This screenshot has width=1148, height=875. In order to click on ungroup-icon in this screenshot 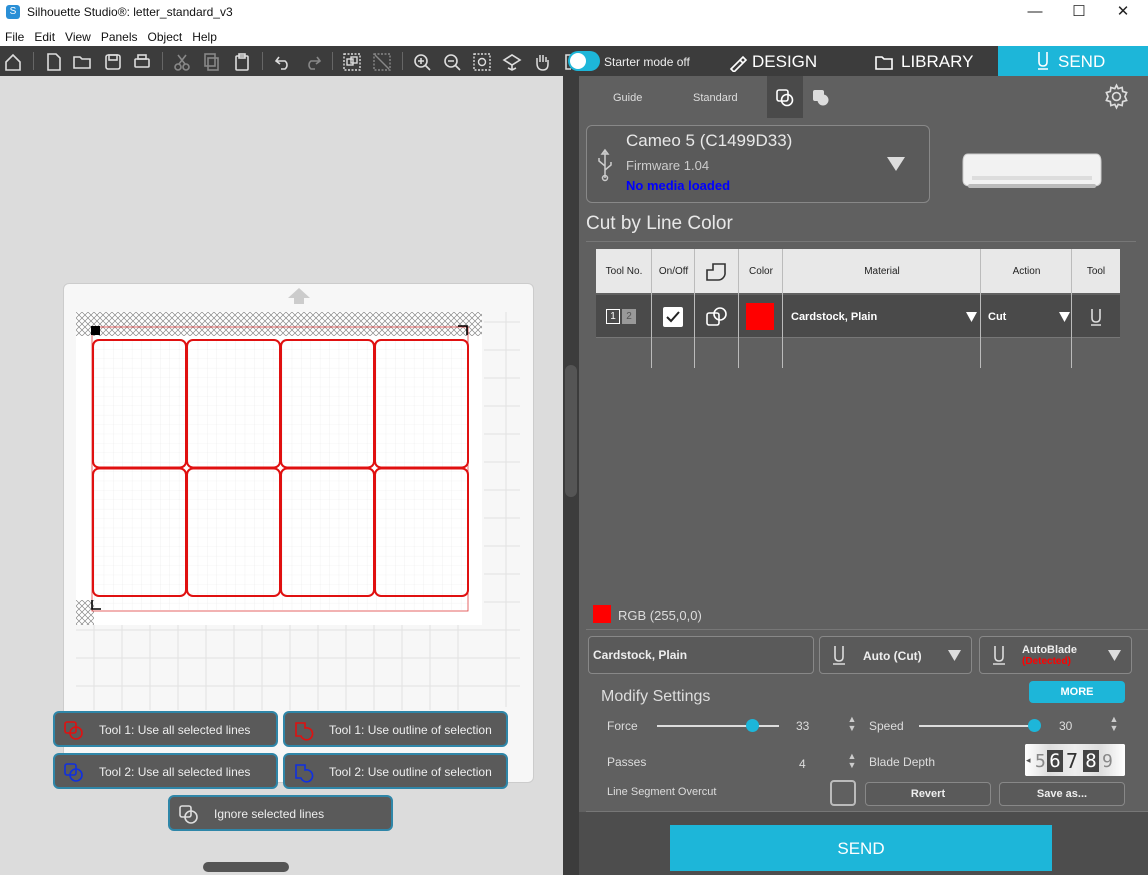, I will do `click(382, 62)`.